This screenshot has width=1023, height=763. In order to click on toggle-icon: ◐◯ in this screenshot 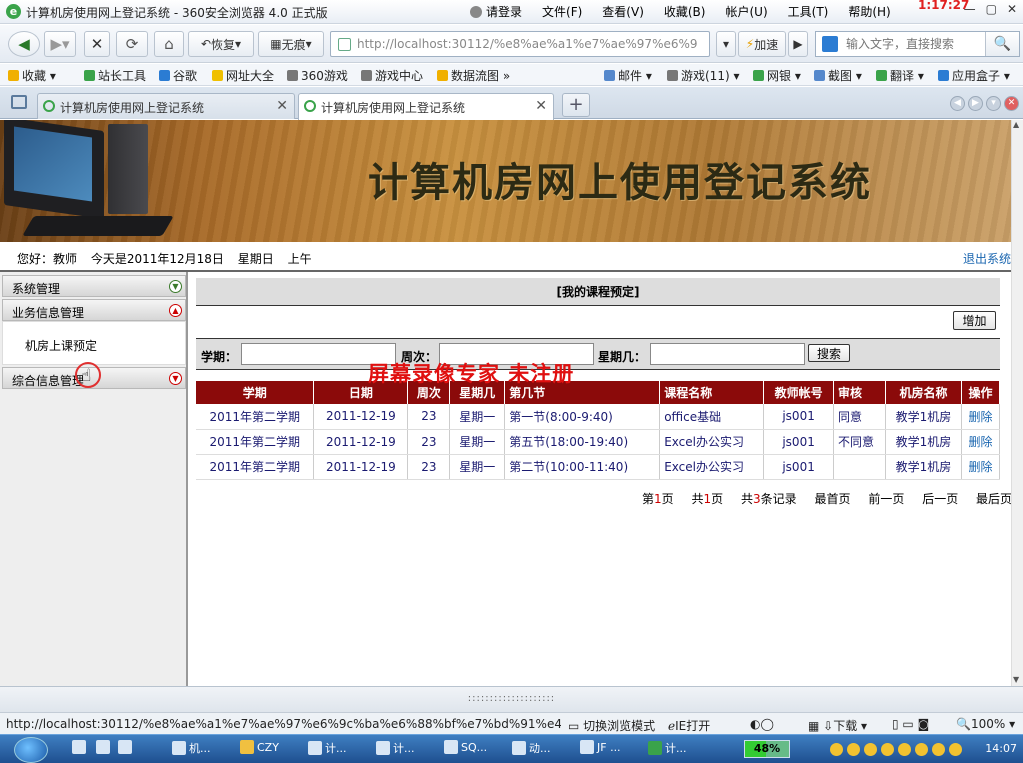, I will do `click(762, 724)`.